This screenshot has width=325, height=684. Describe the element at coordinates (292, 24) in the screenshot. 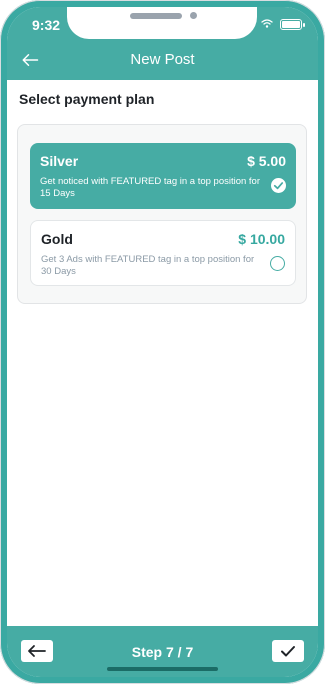

I see `battery-icon` at that location.